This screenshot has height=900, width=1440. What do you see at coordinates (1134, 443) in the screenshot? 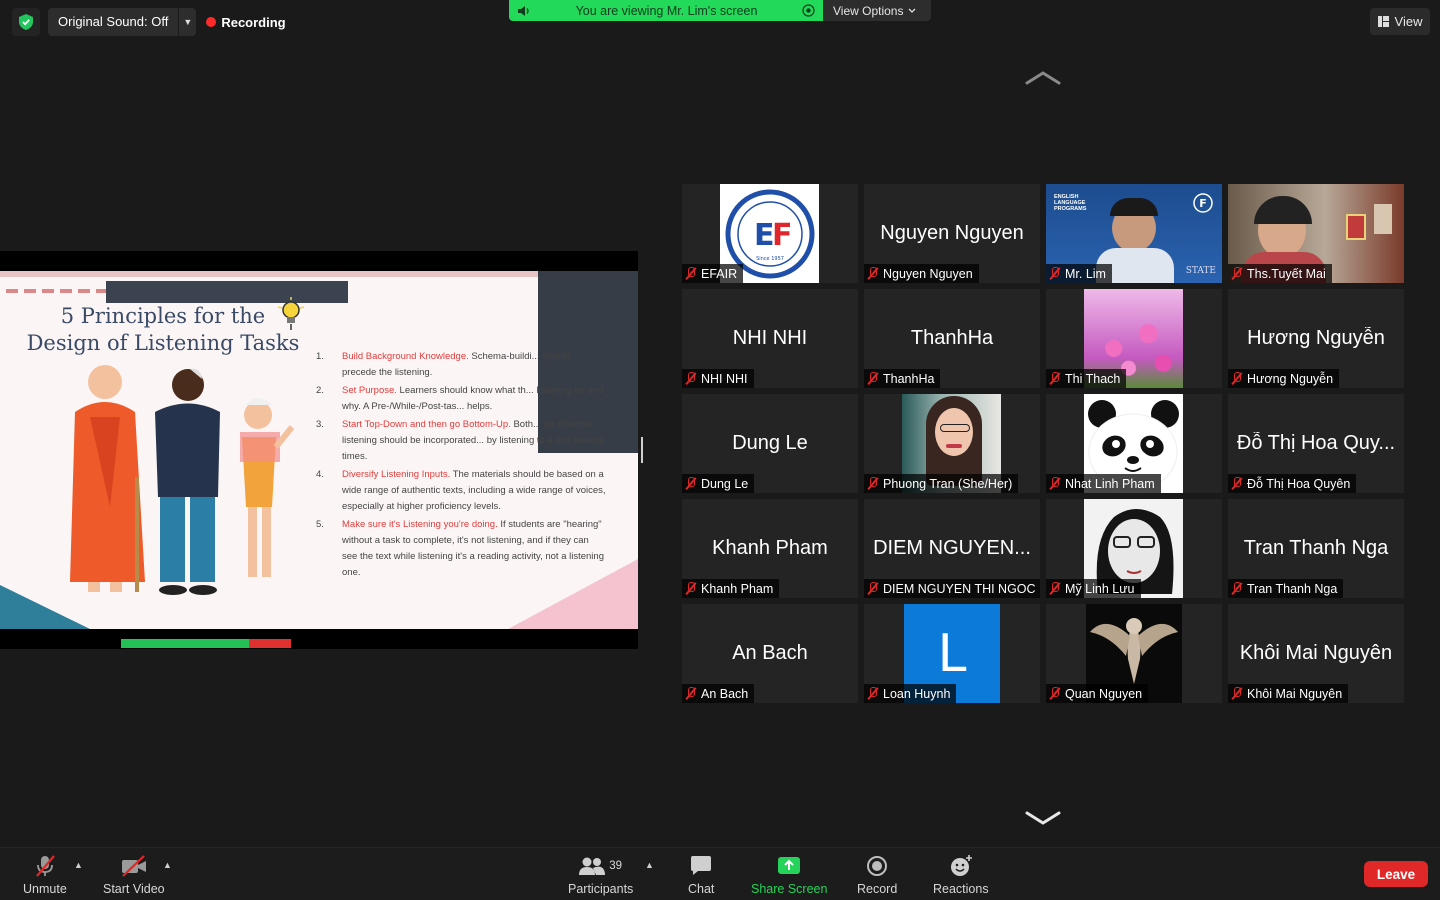
I see `participant-tile: Nhat Linh Pham` at bounding box center [1134, 443].